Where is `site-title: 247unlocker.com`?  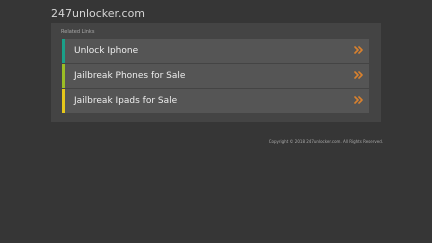
site-title: 247unlocker.com is located at coordinates (98, 14).